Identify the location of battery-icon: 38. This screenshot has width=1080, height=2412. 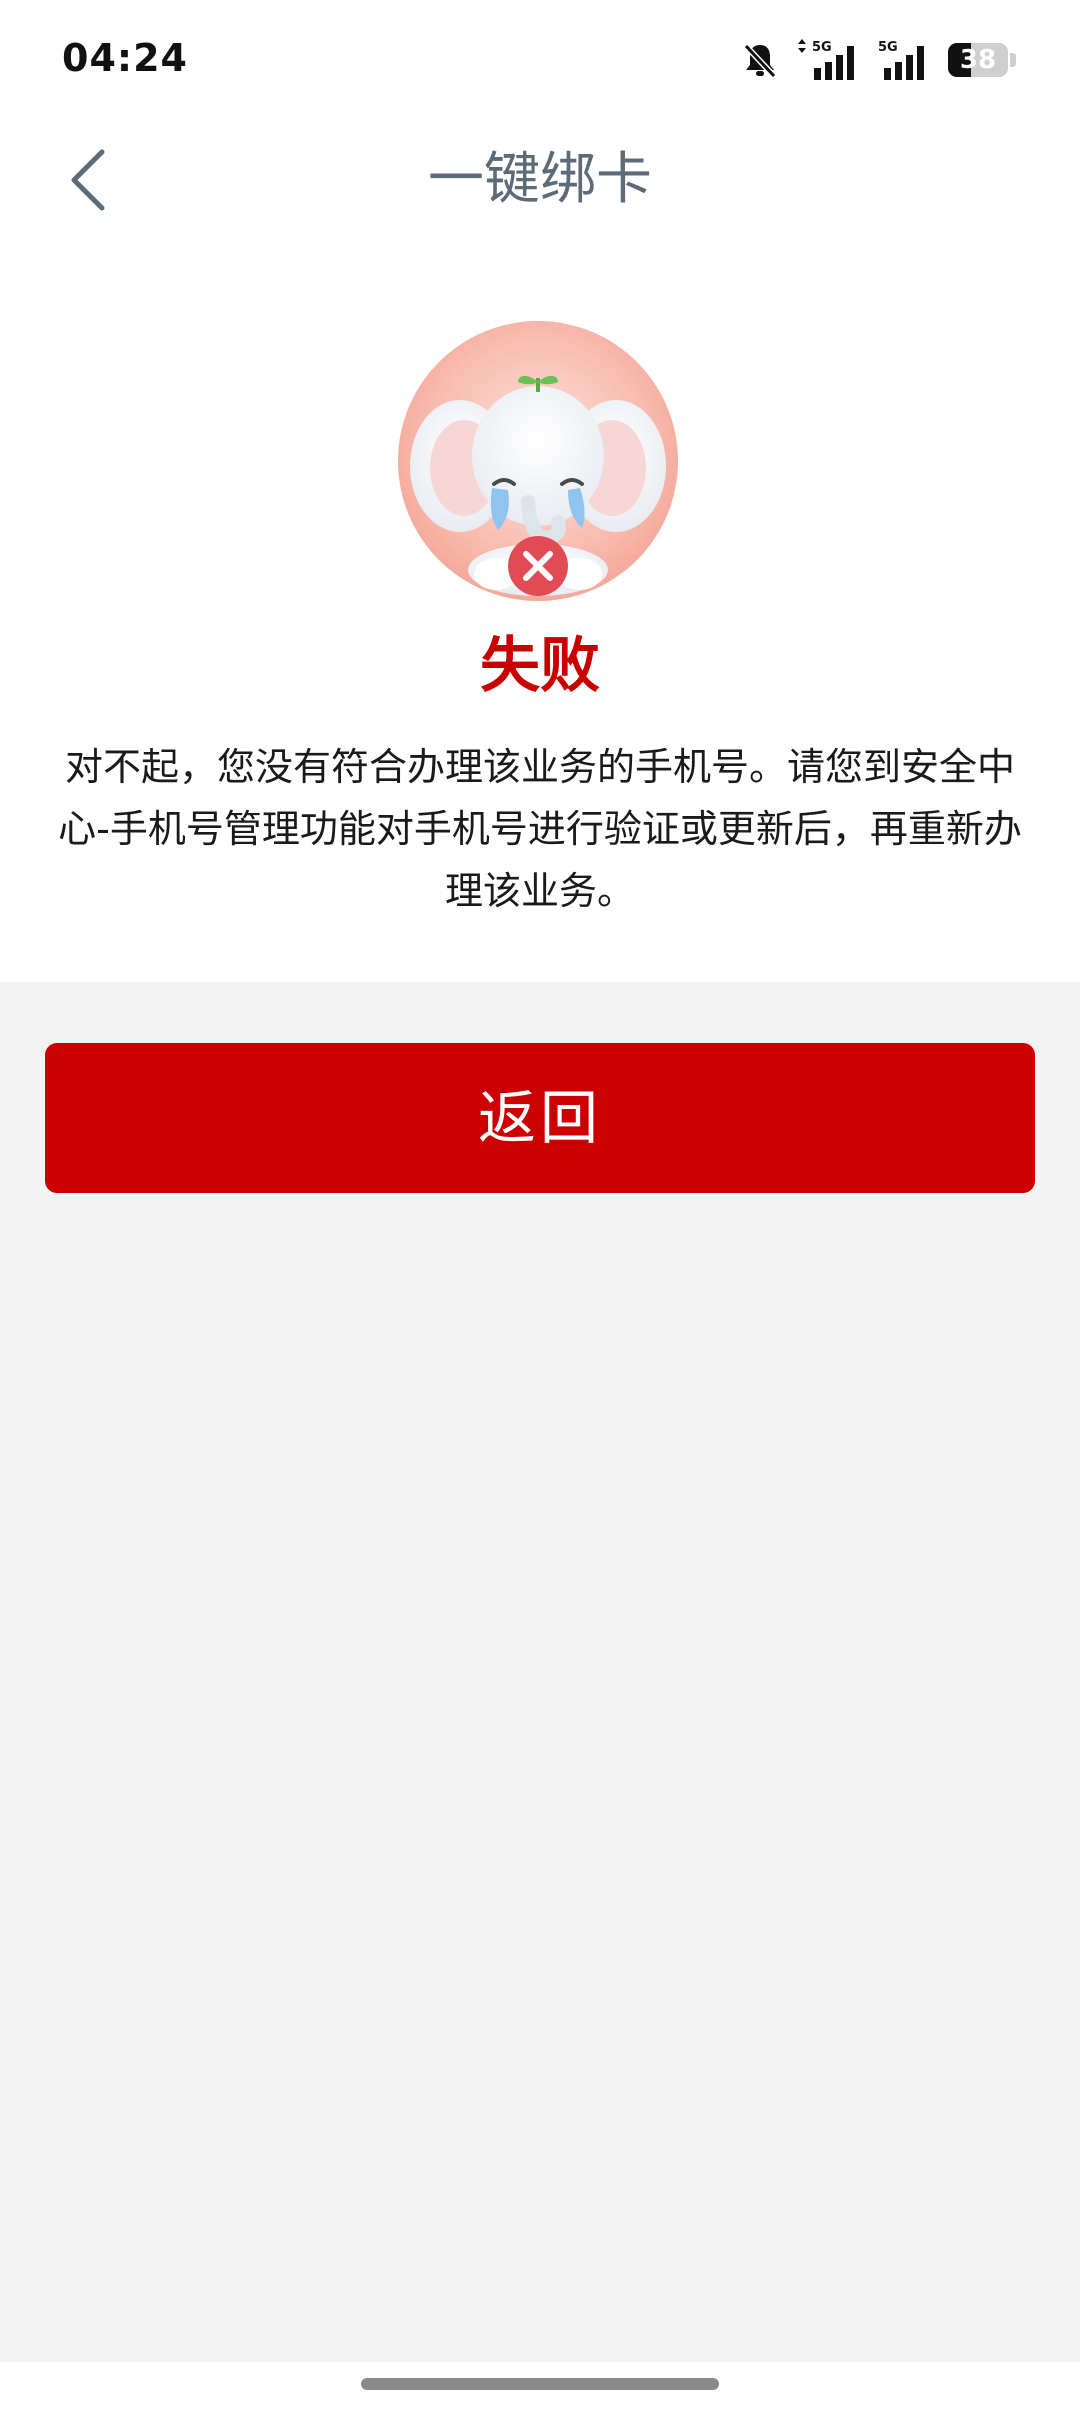
(982, 60).